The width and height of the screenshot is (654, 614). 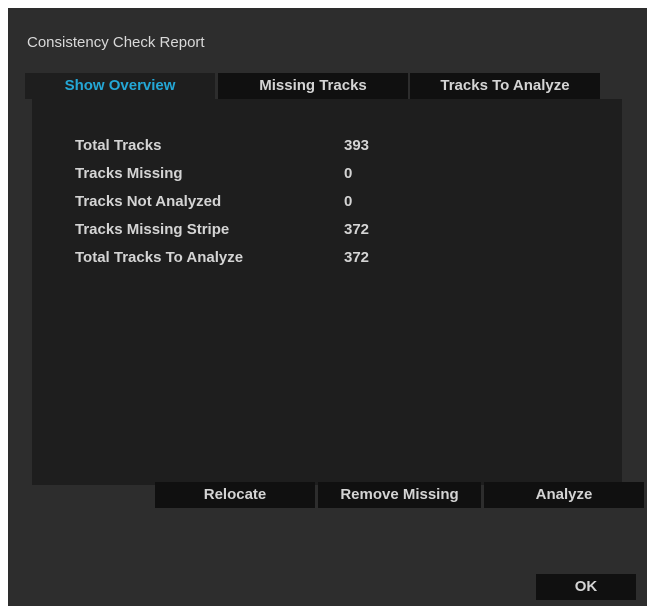 What do you see at coordinates (357, 229) in the screenshot?
I see `overview-value-tracks-missing-stripe: 372` at bounding box center [357, 229].